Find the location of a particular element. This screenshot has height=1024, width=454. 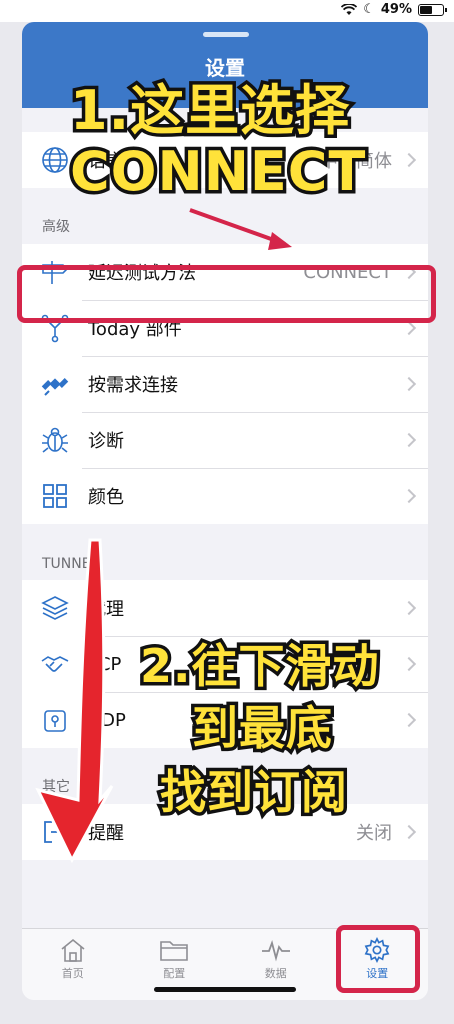

callout-step1-line1: 1.这里选择 is located at coordinates (209, 111).